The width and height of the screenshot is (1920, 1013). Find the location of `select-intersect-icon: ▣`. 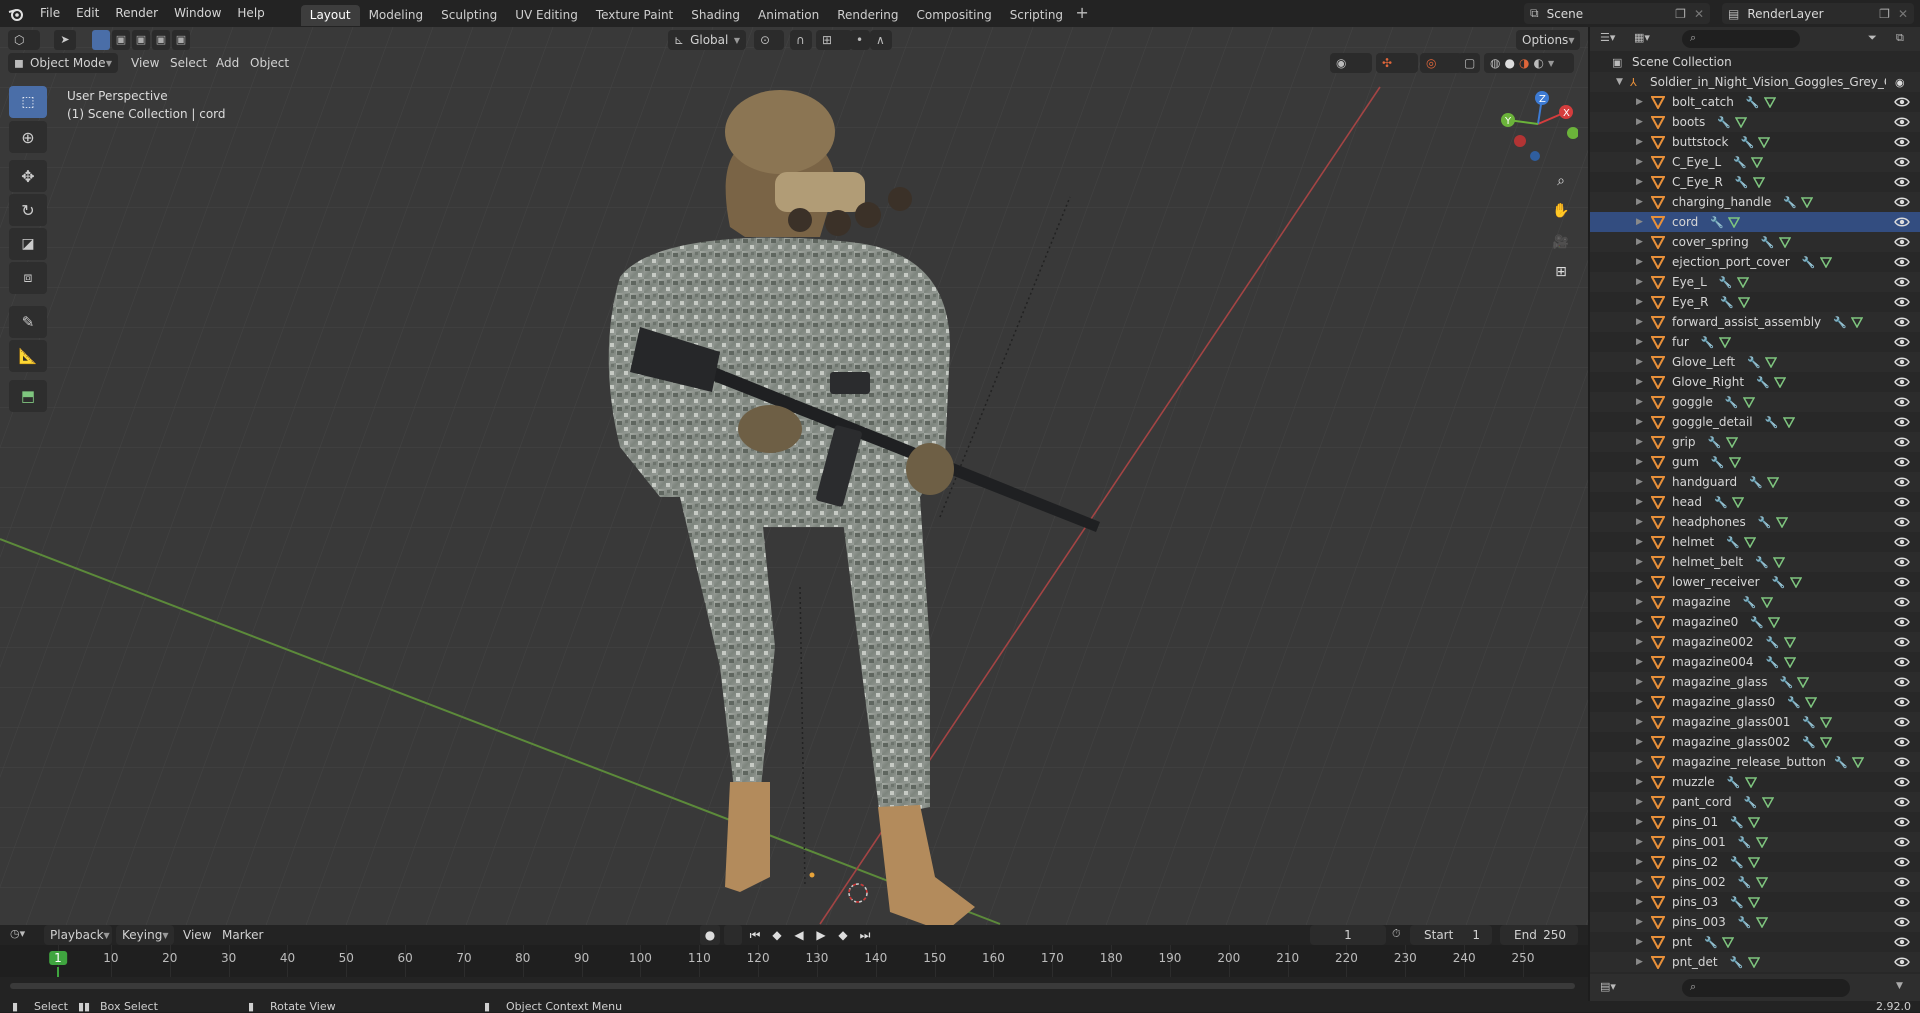

select-intersect-icon: ▣ is located at coordinates (181, 40).